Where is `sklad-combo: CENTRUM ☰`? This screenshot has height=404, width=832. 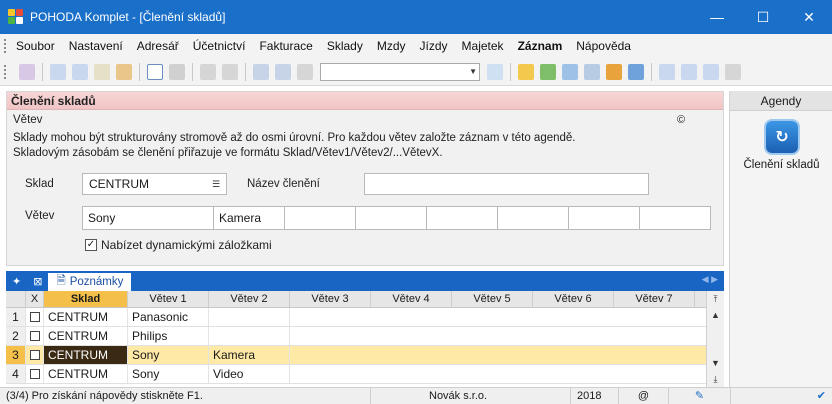 sklad-combo: CENTRUM ☰ is located at coordinates (154, 184).